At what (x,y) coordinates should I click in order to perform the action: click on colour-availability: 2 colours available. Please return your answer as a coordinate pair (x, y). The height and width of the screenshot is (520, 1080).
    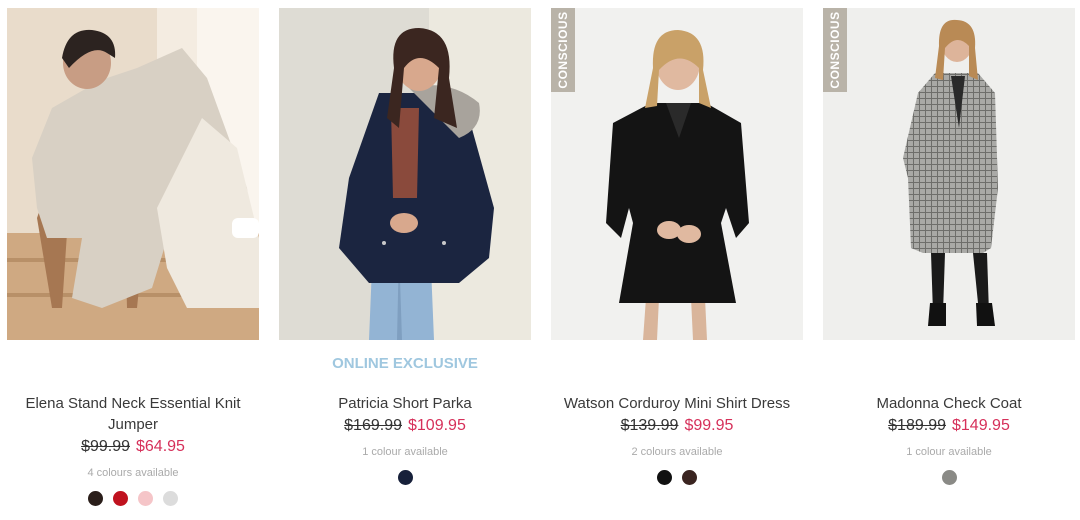
    Looking at the image, I should click on (677, 452).